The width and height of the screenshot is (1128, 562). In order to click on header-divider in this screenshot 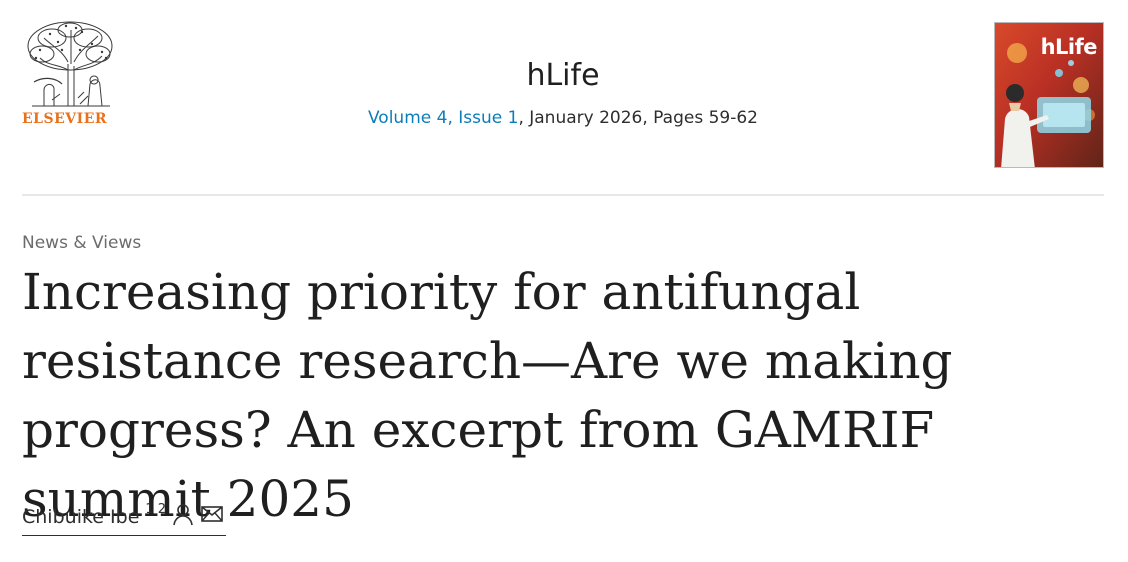, I will do `click(563, 195)`.